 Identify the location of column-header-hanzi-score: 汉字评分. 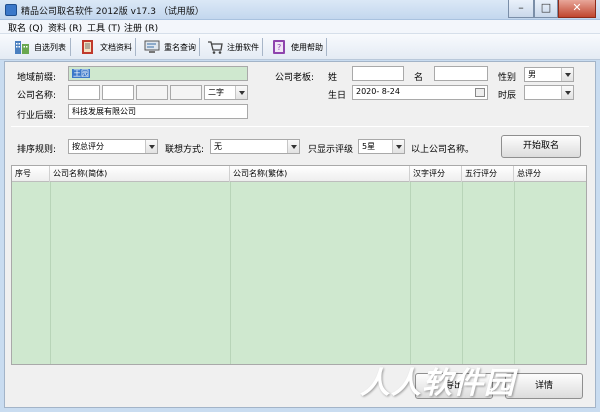
(436, 174).